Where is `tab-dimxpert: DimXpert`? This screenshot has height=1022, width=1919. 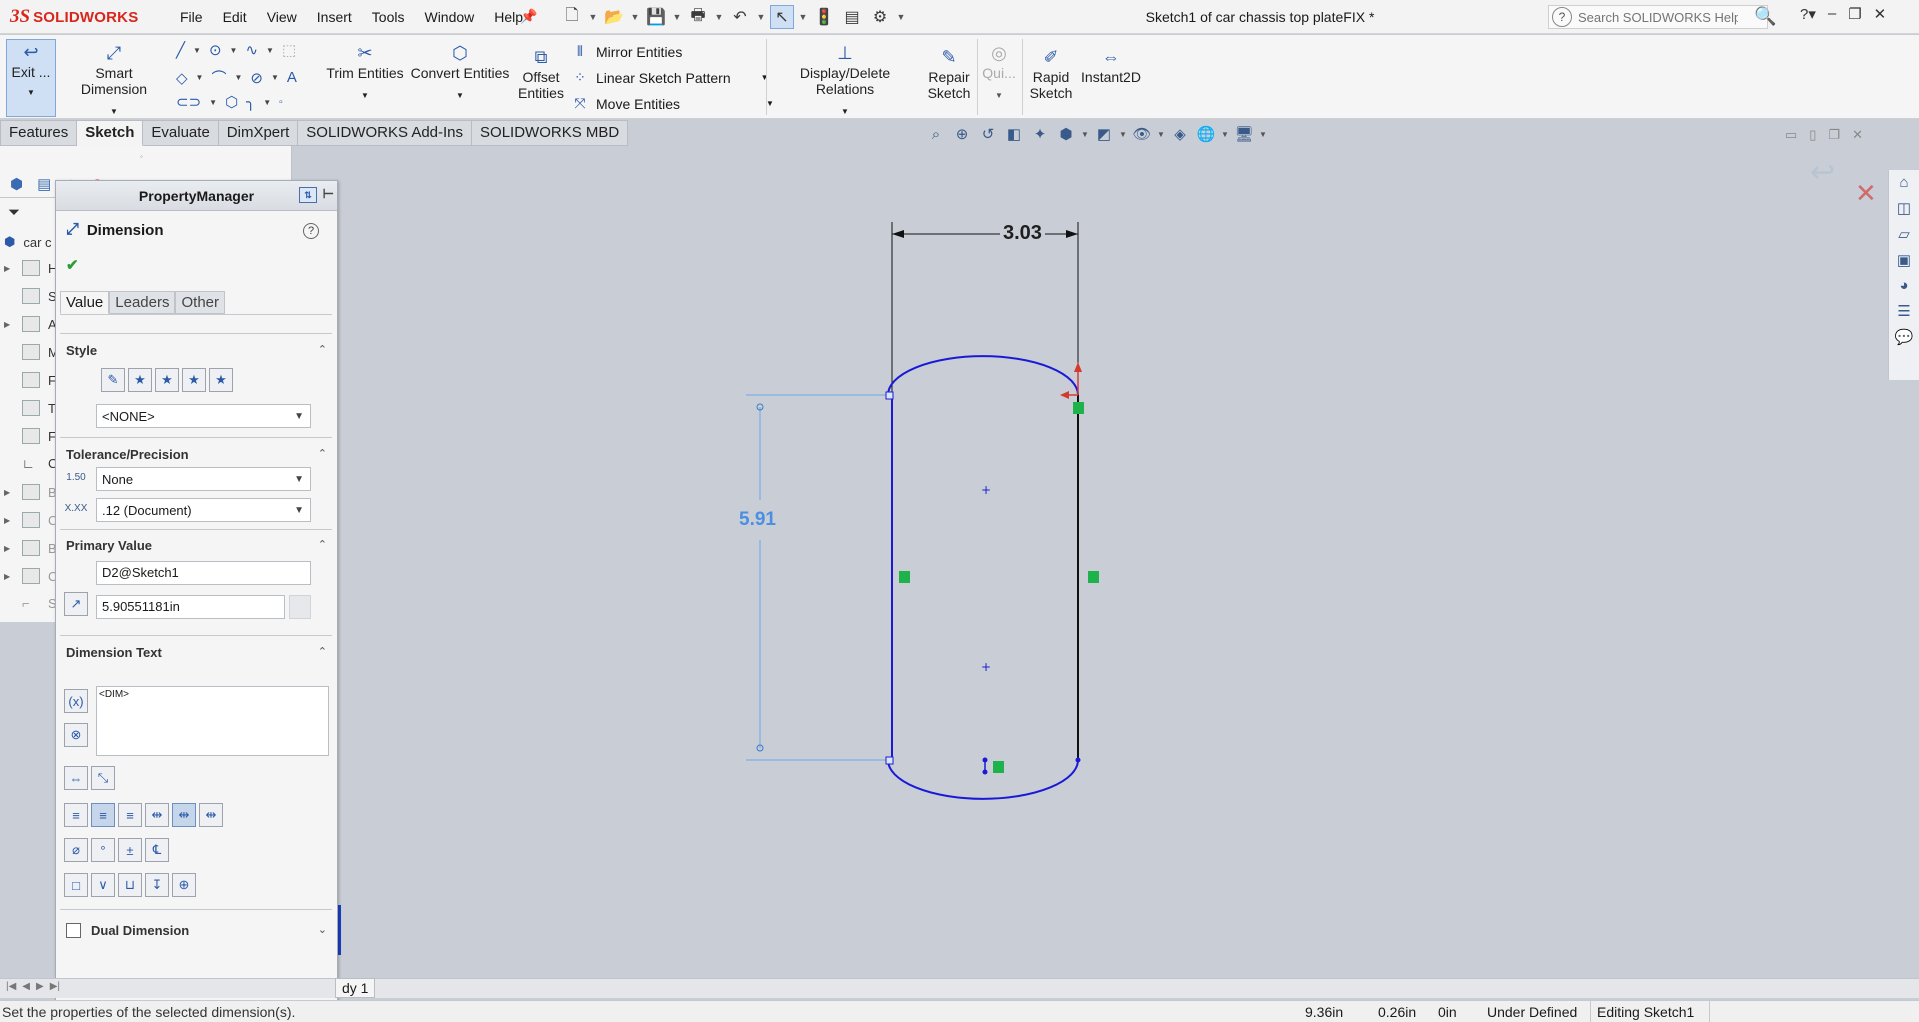
tab-dimxpert: DimXpert is located at coordinates (258, 133).